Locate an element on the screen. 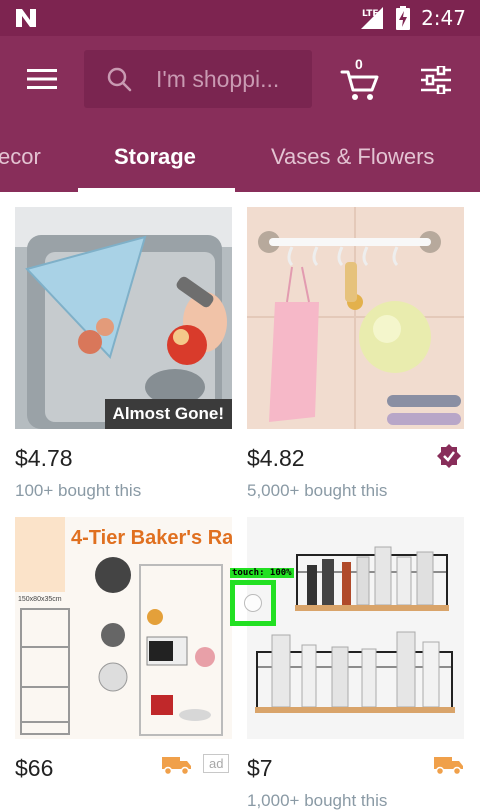 This screenshot has width=480, height=811. menu-button is located at coordinates (42, 79).